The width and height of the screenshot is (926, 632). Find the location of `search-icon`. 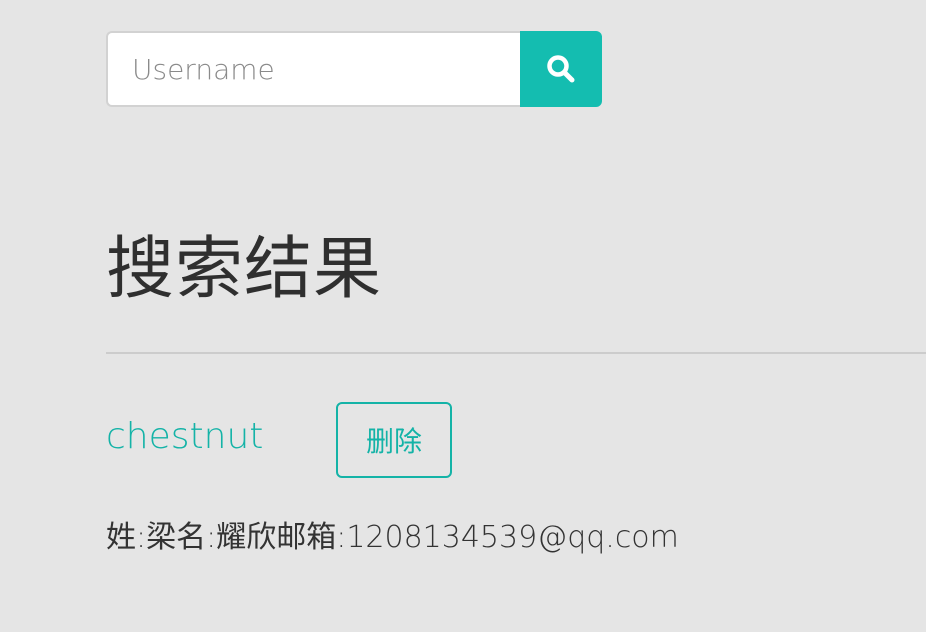

search-icon is located at coordinates (561, 69).